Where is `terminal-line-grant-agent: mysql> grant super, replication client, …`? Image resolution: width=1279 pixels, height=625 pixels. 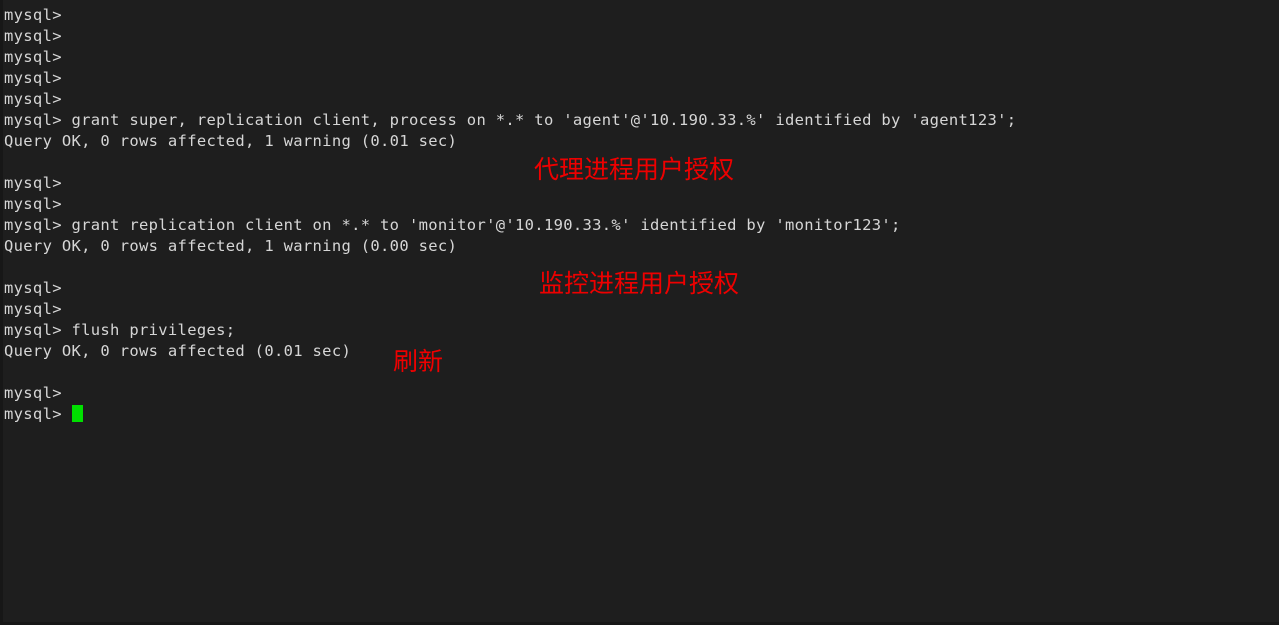 terminal-line-grant-agent: mysql> grant super, replication client, … is located at coordinates (510, 120).